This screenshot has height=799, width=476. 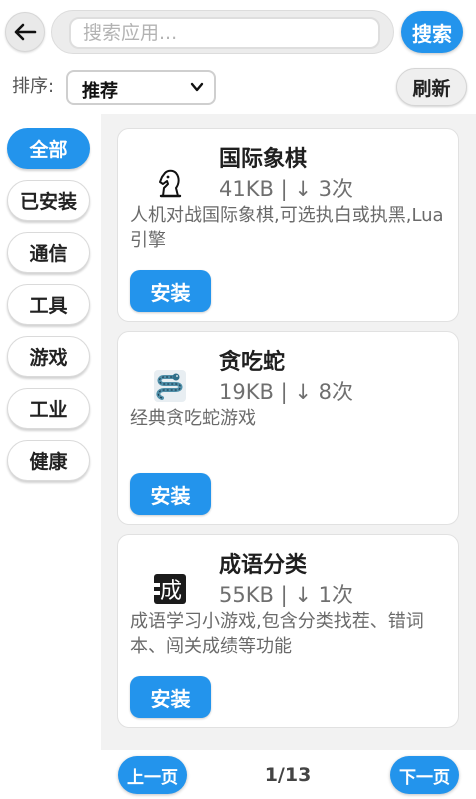 I want to click on category-installed: 已安装, so click(x=48, y=200).